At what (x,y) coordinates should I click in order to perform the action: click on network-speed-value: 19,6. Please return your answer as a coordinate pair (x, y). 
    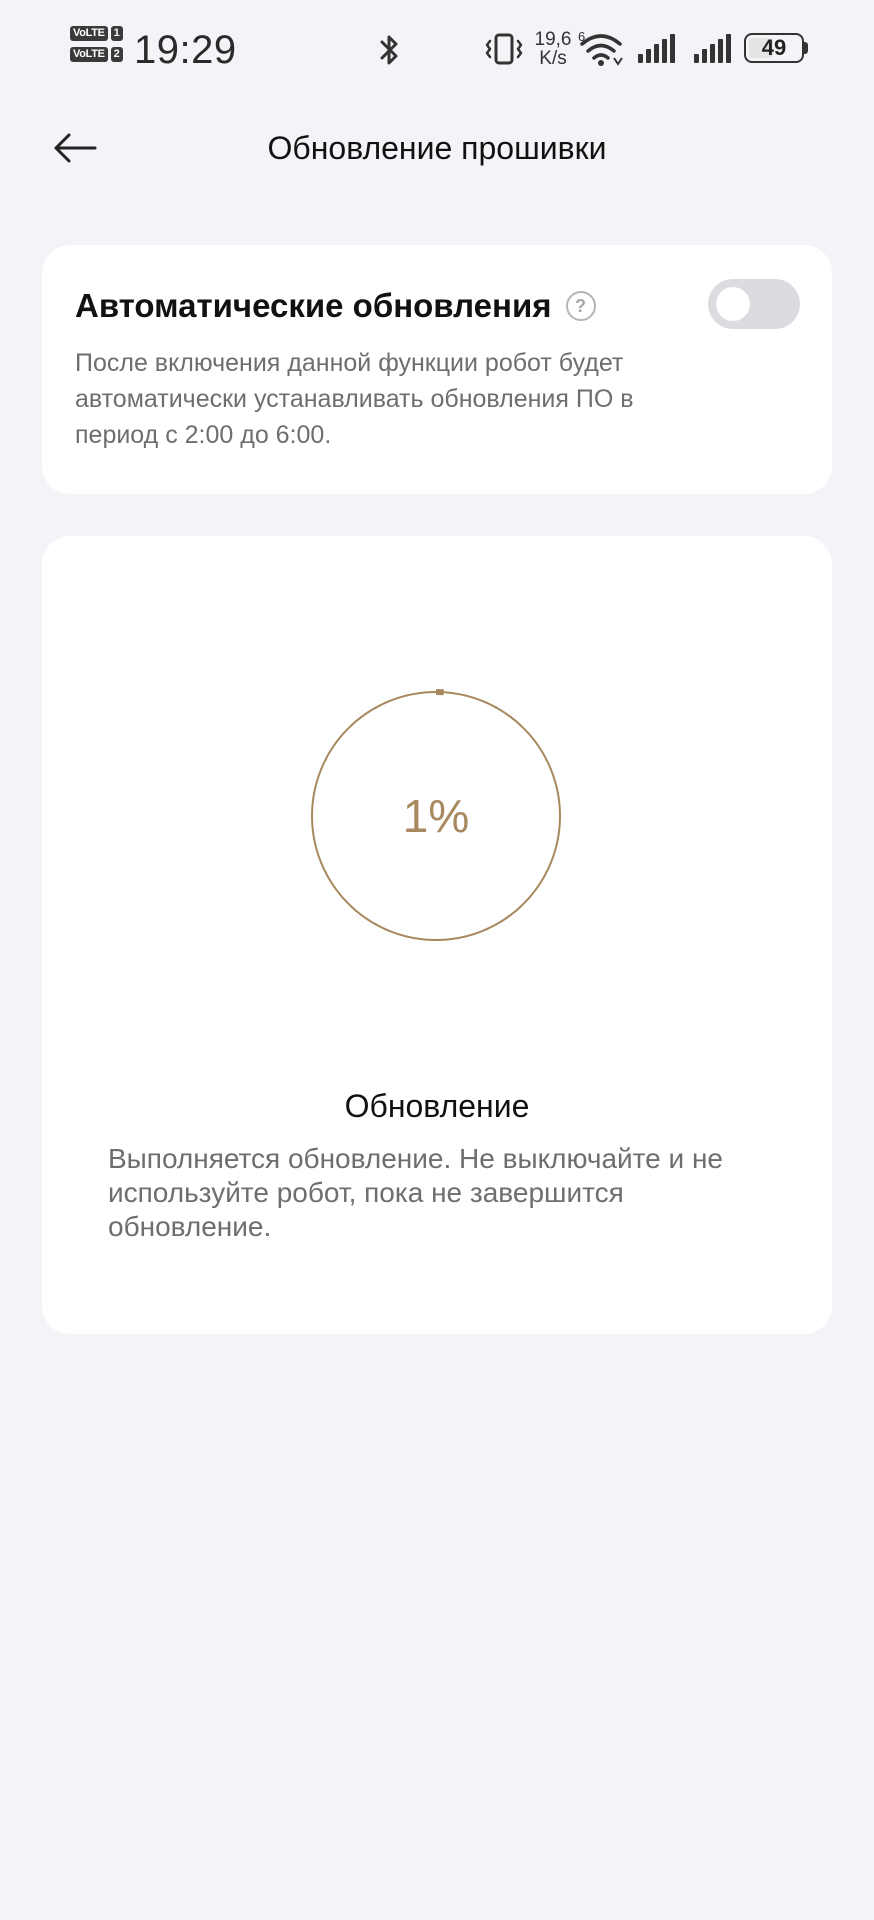
    Looking at the image, I should click on (553, 39).